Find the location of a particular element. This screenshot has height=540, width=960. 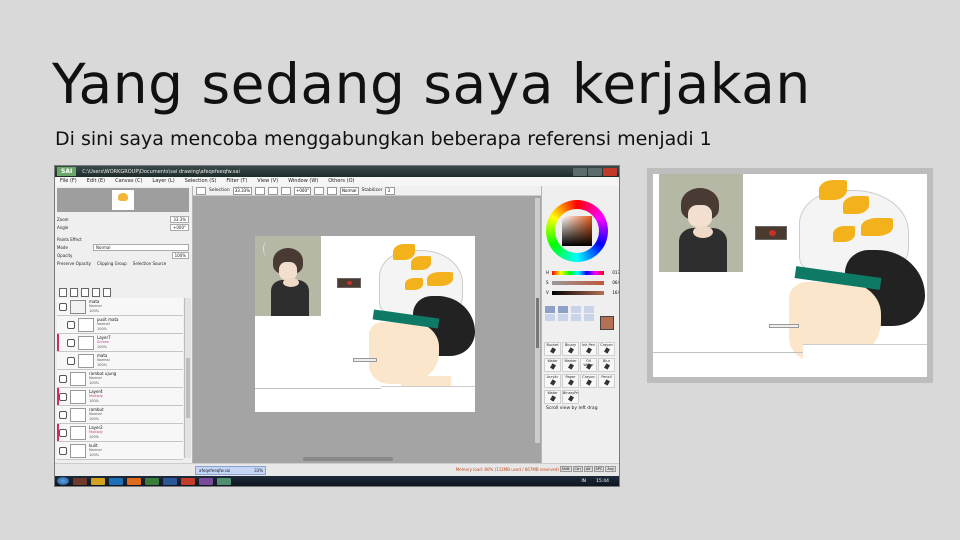

selection-checkbox-icon is located at coordinates (201, 190).